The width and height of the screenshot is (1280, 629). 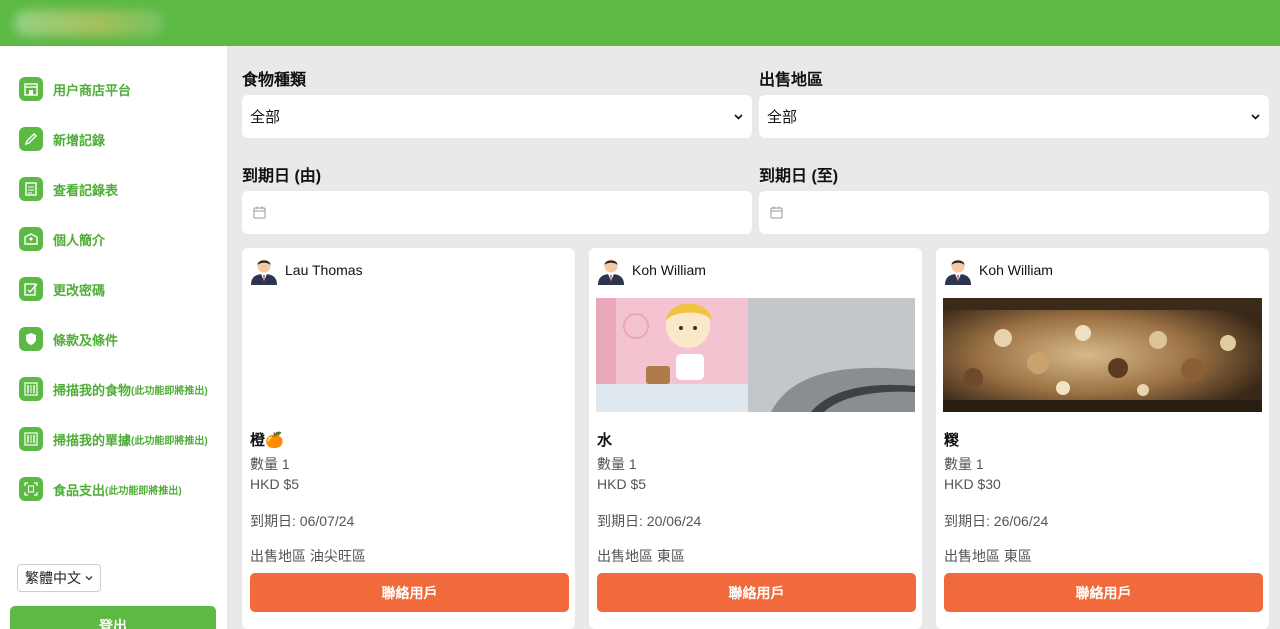 I want to click on sidebar-item-terms: 條款及條件, so click(x=68, y=339).